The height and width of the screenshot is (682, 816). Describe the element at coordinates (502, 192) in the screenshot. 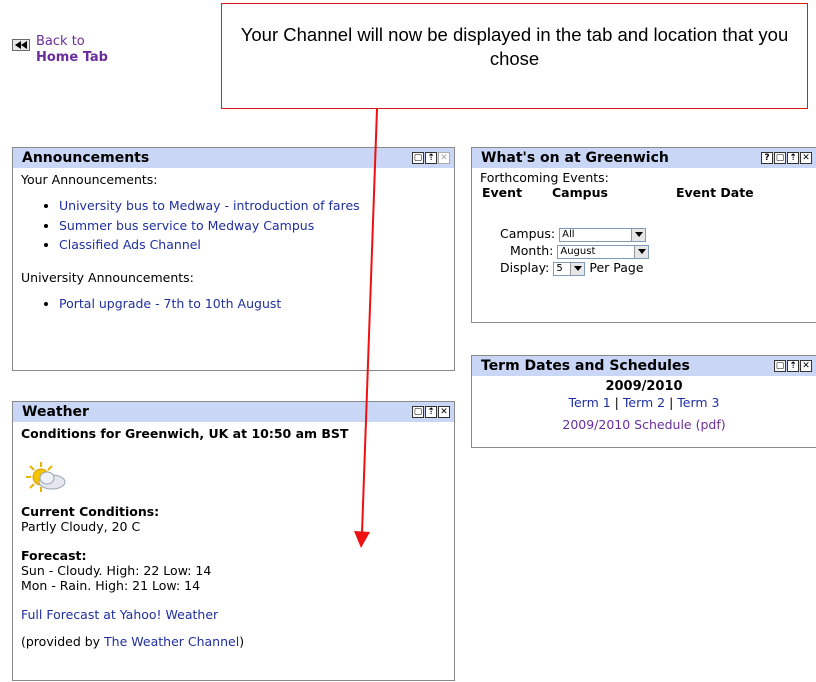

I see `column-event: Event` at that location.